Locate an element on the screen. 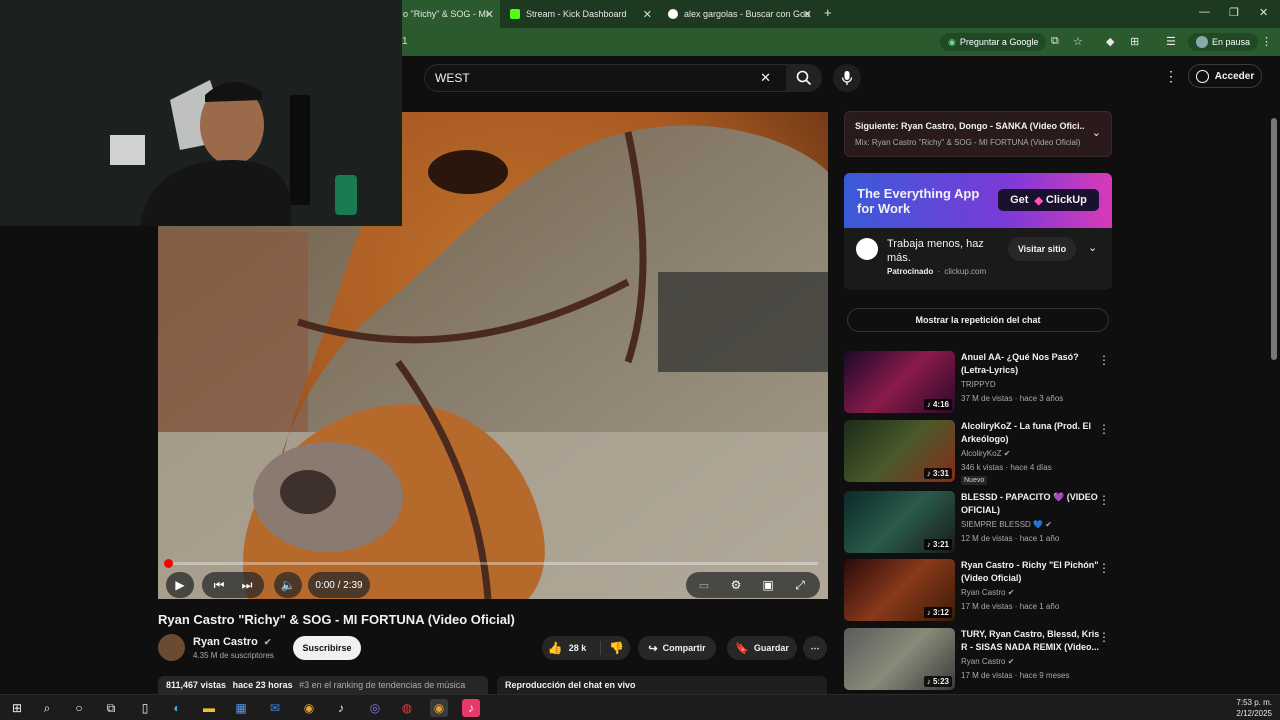 The height and width of the screenshot is (720, 1280). tab-youtube: o "Richy" & SOG - MI ✕ is located at coordinates (451, 14).